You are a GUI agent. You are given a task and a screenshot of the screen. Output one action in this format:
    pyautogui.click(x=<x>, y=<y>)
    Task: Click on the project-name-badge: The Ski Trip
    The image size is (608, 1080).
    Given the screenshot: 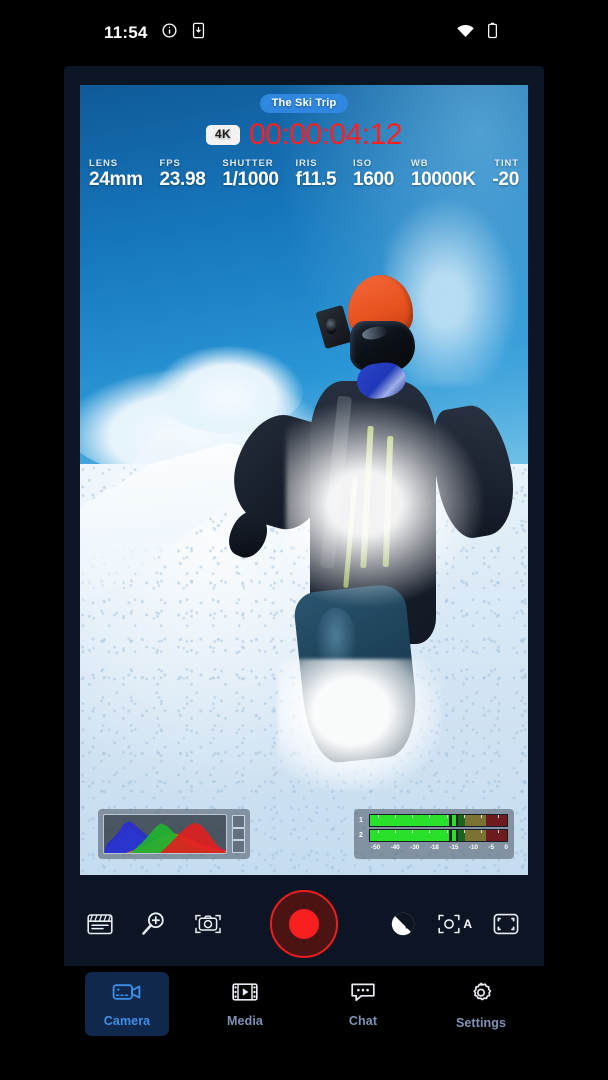 What is the action you would take?
    pyautogui.click(x=304, y=103)
    